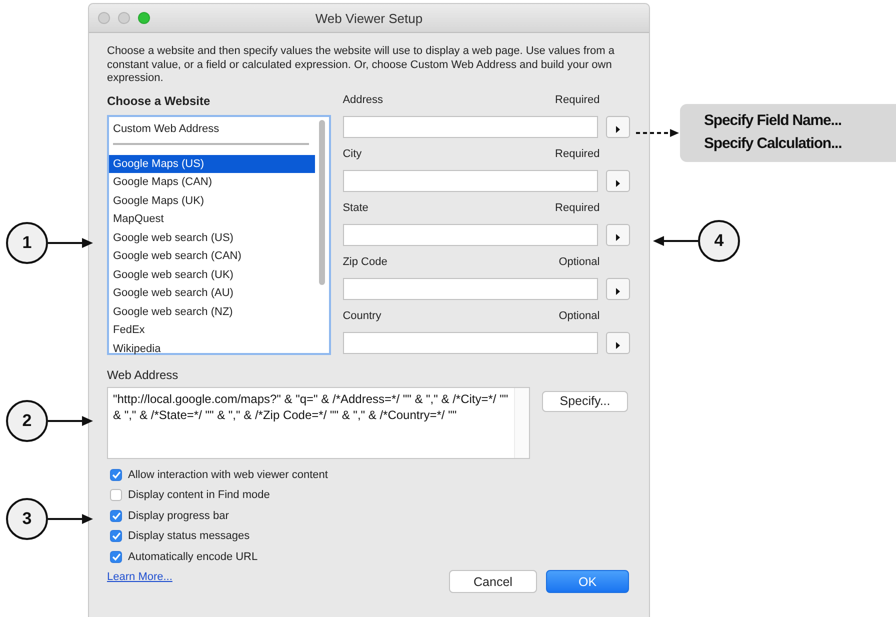 This screenshot has width=896, height=617. What do you see at coordinates (361, 65) in the screenshot?
I see `description-text: Choose a website and then specify values the website will use to display a web page. Use values from a constant value, or a field or calculated expression. Or, choose Custom Web Address and build your own expression.` at bounding box center [361, 65].